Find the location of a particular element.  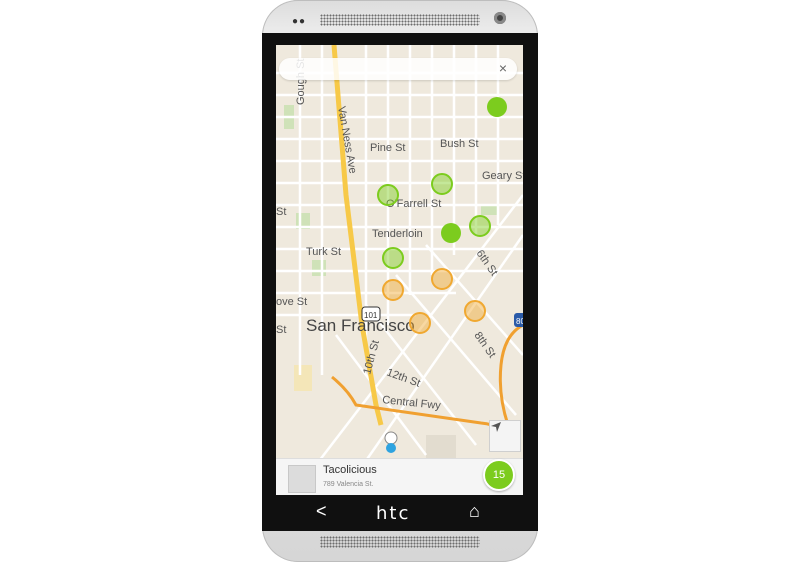

highway-101-shield: 101 is located at coordinates (371, 314).